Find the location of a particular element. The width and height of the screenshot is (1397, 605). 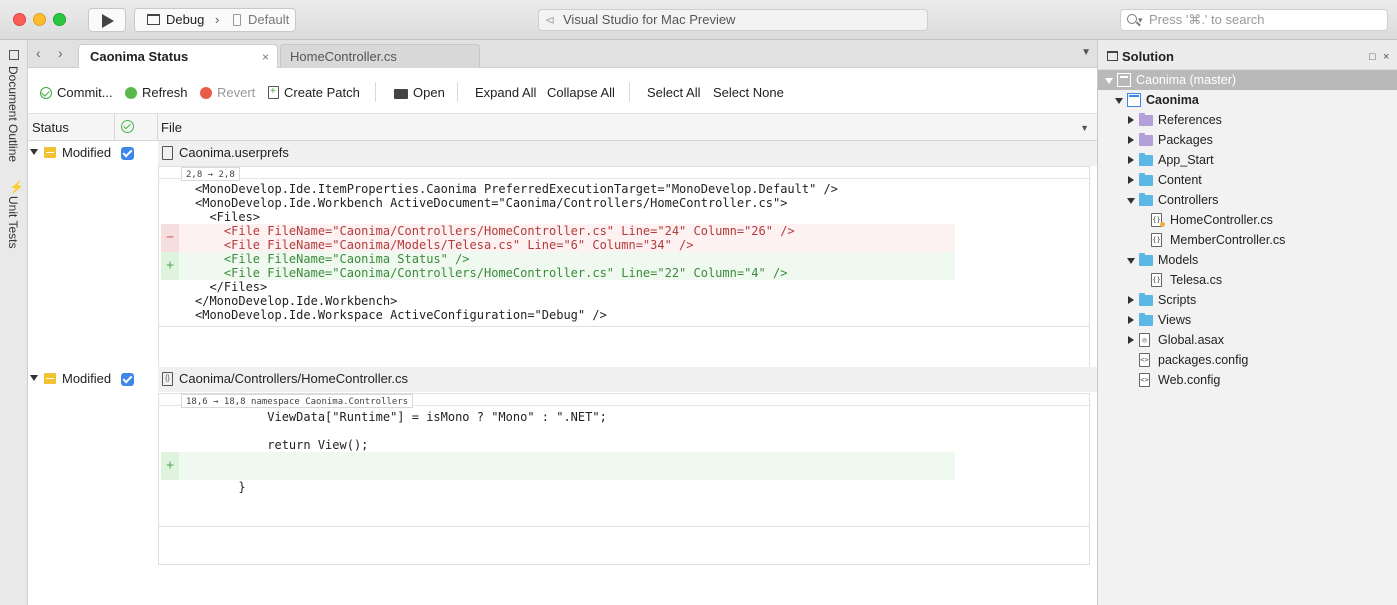

tree-item-label: Controllers is located at coordinates (1188, 200).